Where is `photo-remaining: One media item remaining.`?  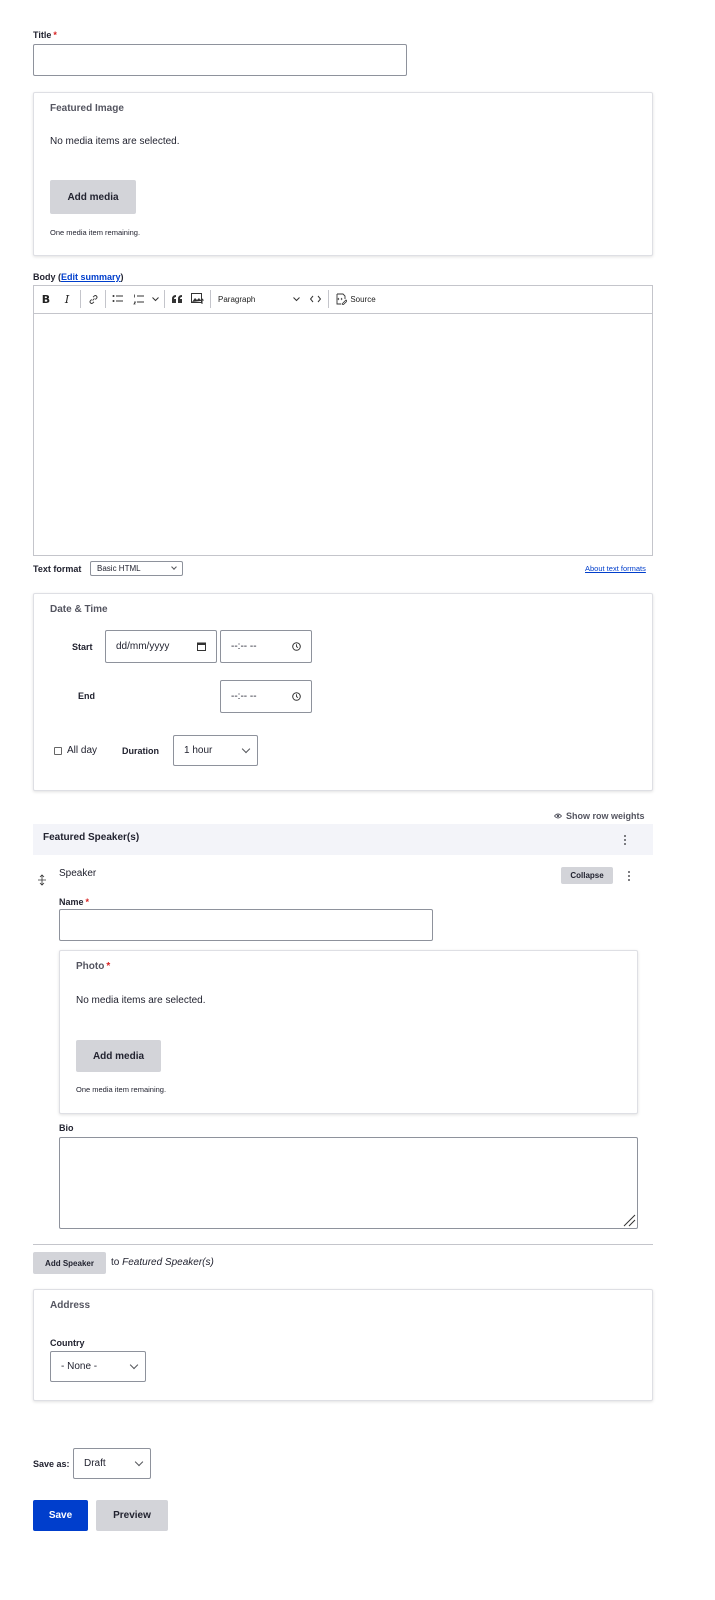
photo-remaining: One media item remaining. is located at coordinates (121, 1089).